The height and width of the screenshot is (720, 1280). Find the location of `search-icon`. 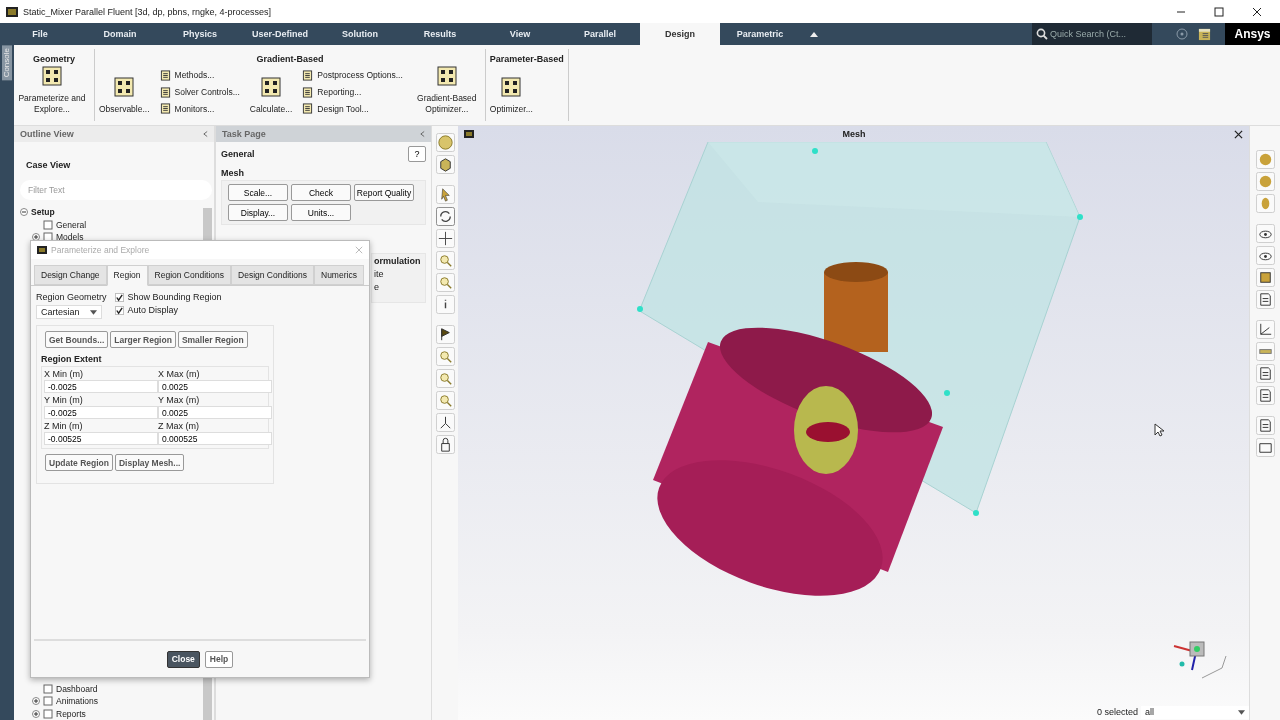

search-icon is located at coordinates (1042, 34).